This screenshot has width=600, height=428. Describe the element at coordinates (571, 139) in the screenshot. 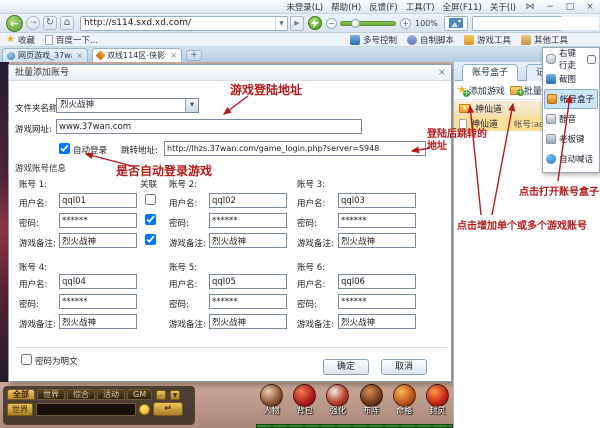

I see `menu-item-boss-key: 老板键` at that location.